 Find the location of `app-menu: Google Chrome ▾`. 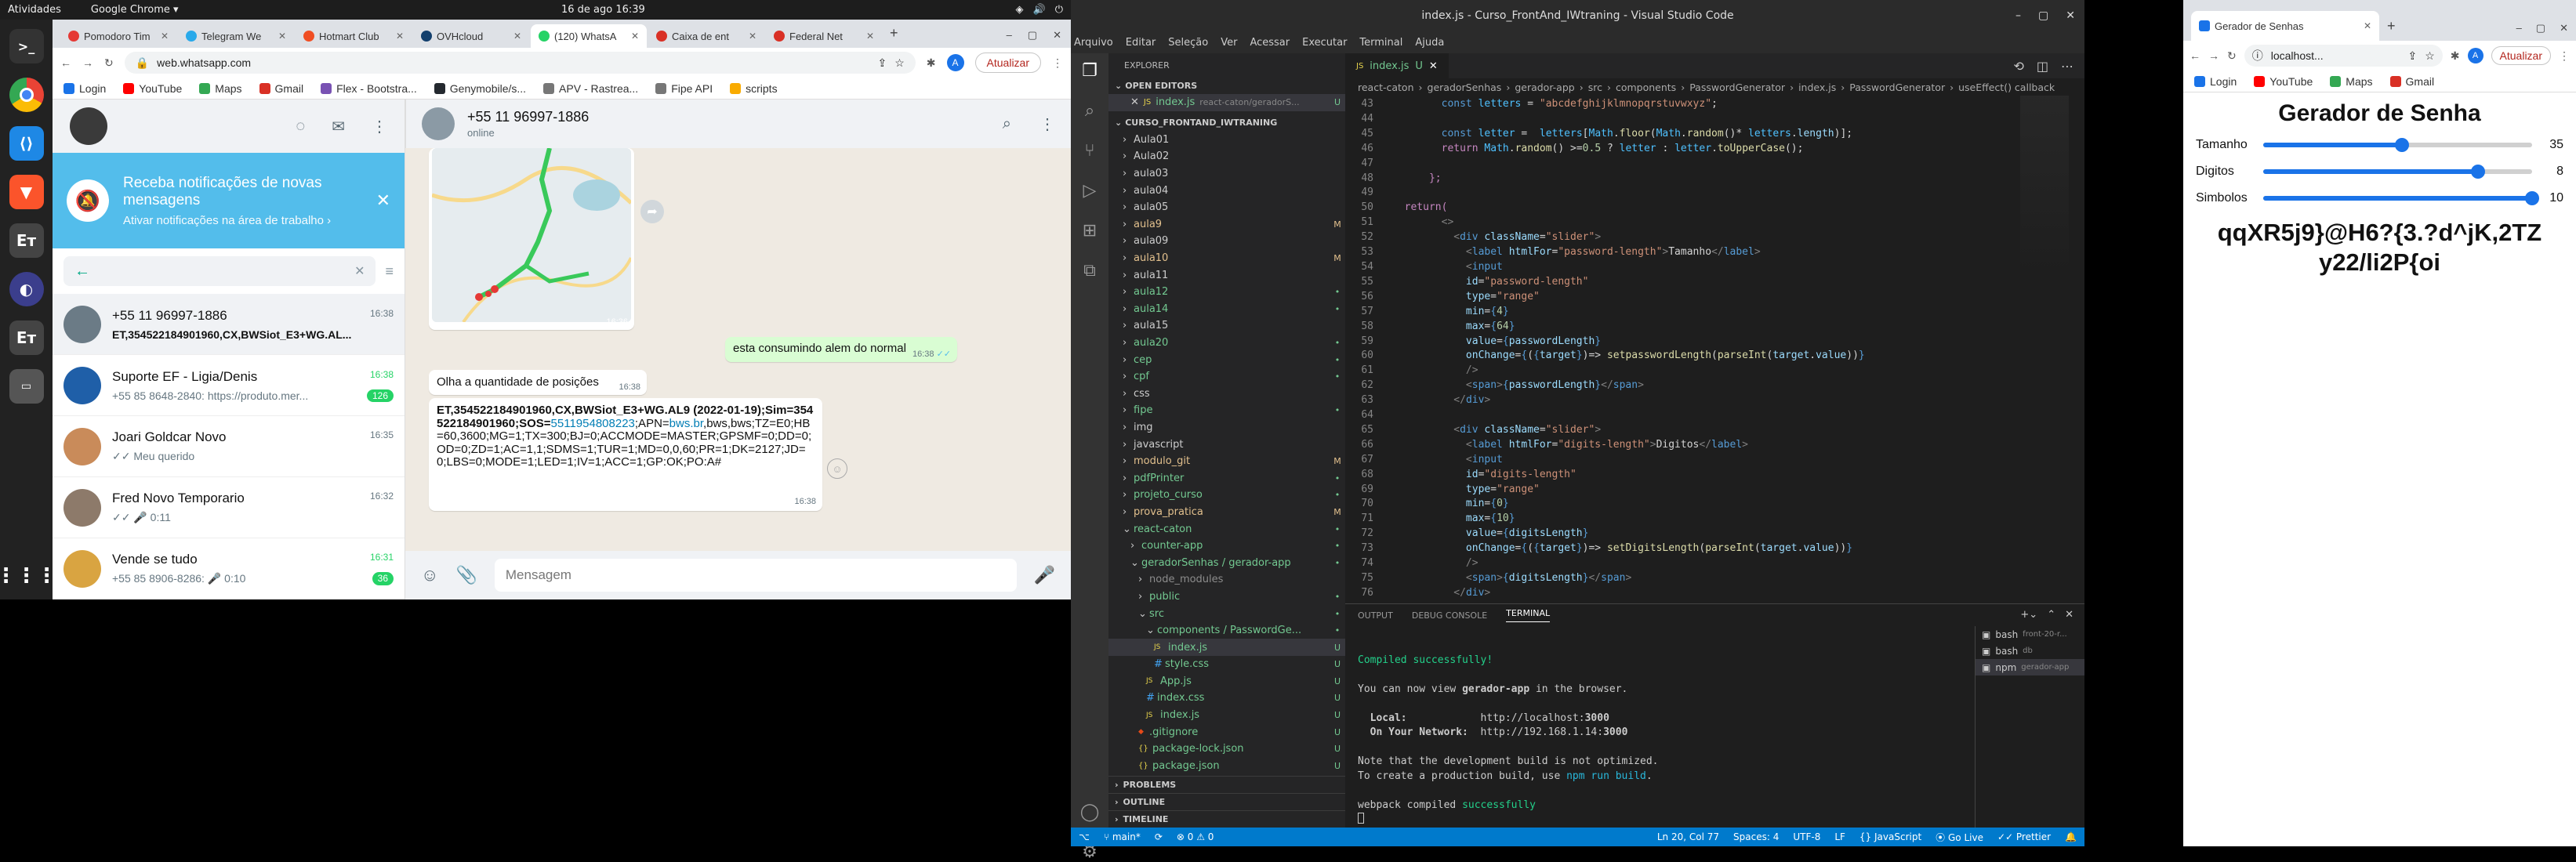

app-menu: Google Chrome ▾ is located at coordinates (135, 10).